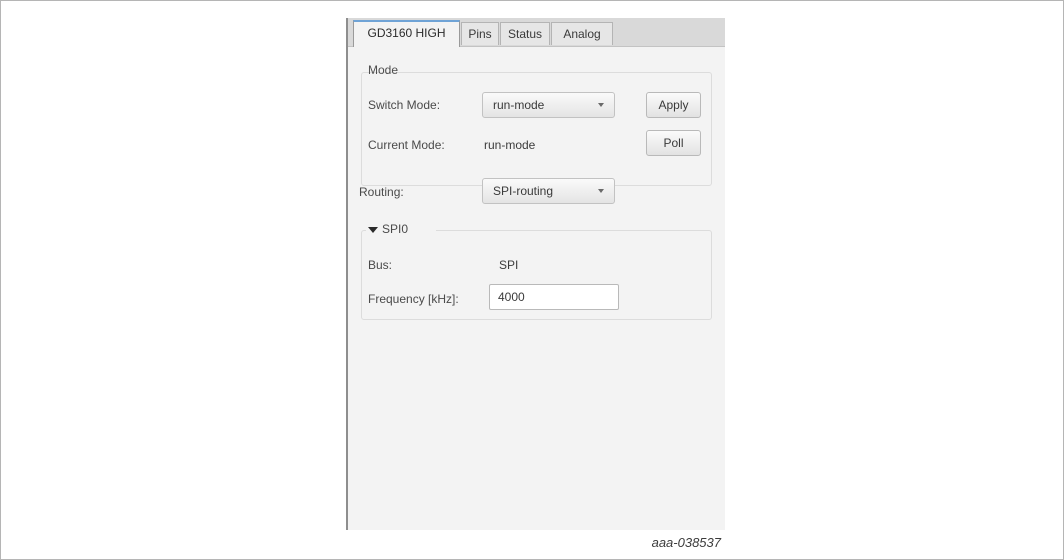 This screenshot has height=560, width=1064. I want to click on routing-dropdown: SPI-routing, so click(548, 191).